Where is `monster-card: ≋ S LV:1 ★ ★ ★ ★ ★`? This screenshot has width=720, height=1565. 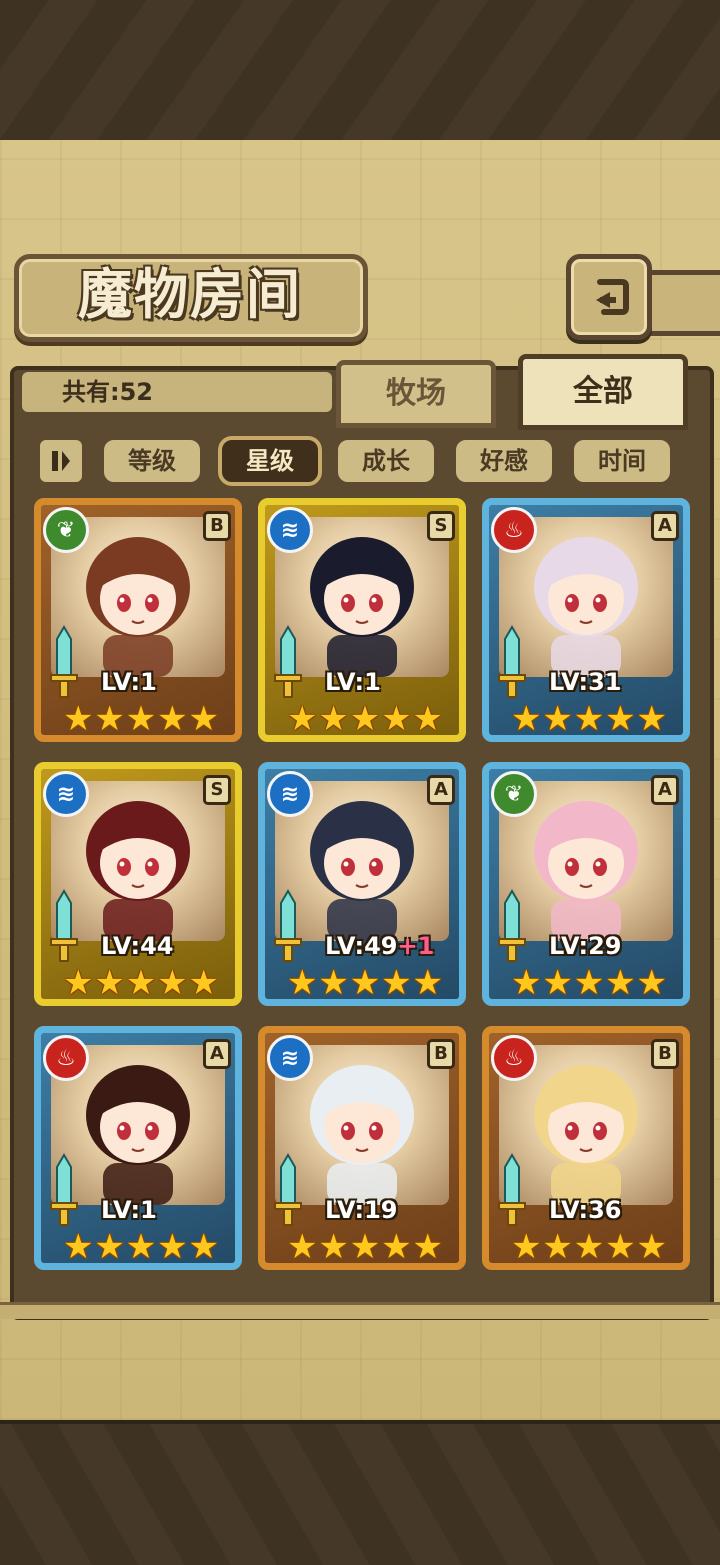 monster-card: ≋ S LV:1 ★ ★ ★ ★ ★ is located at coordinates (362, 620).